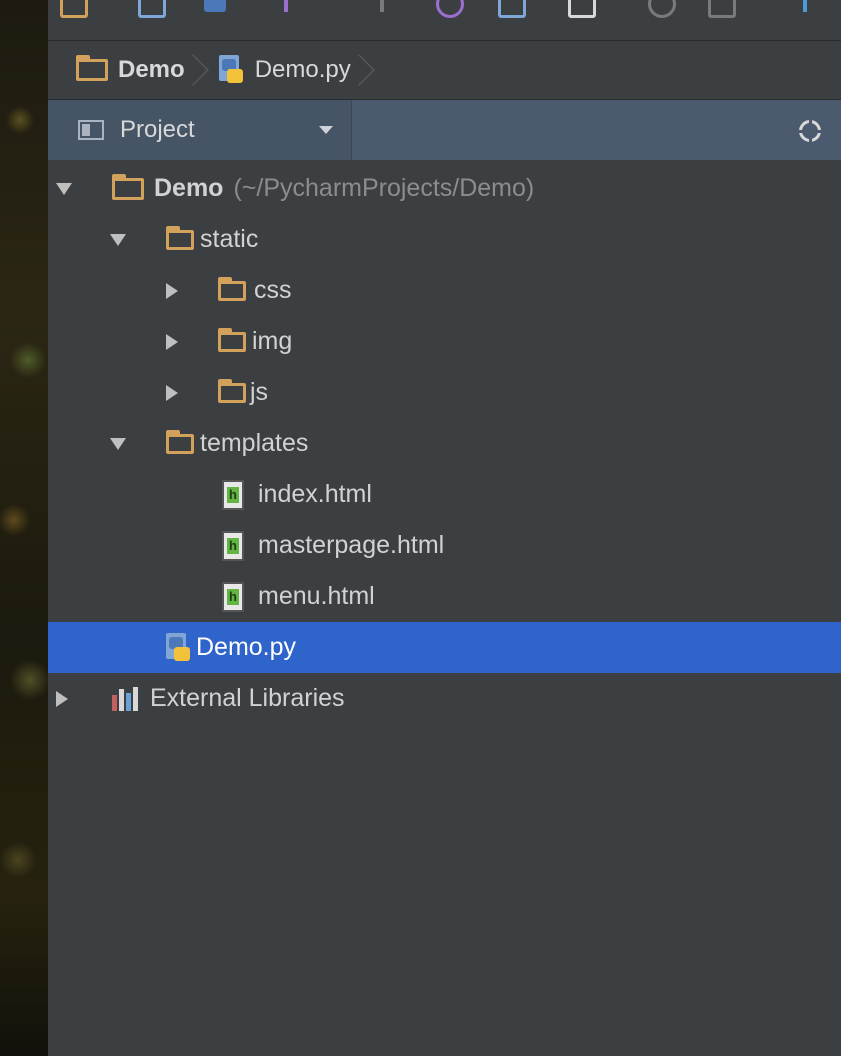 This screenshot has width=841, height=1056. I want to click on breadcrumb-label: Demo.py, so click(302, 69).